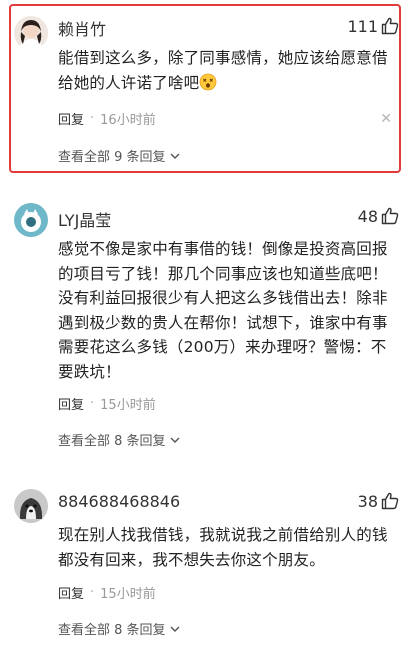  Describe the element at coordinates (112, 157) in the screenshot. I see `view-all-label: 查看全部 9 条回复` at that location.